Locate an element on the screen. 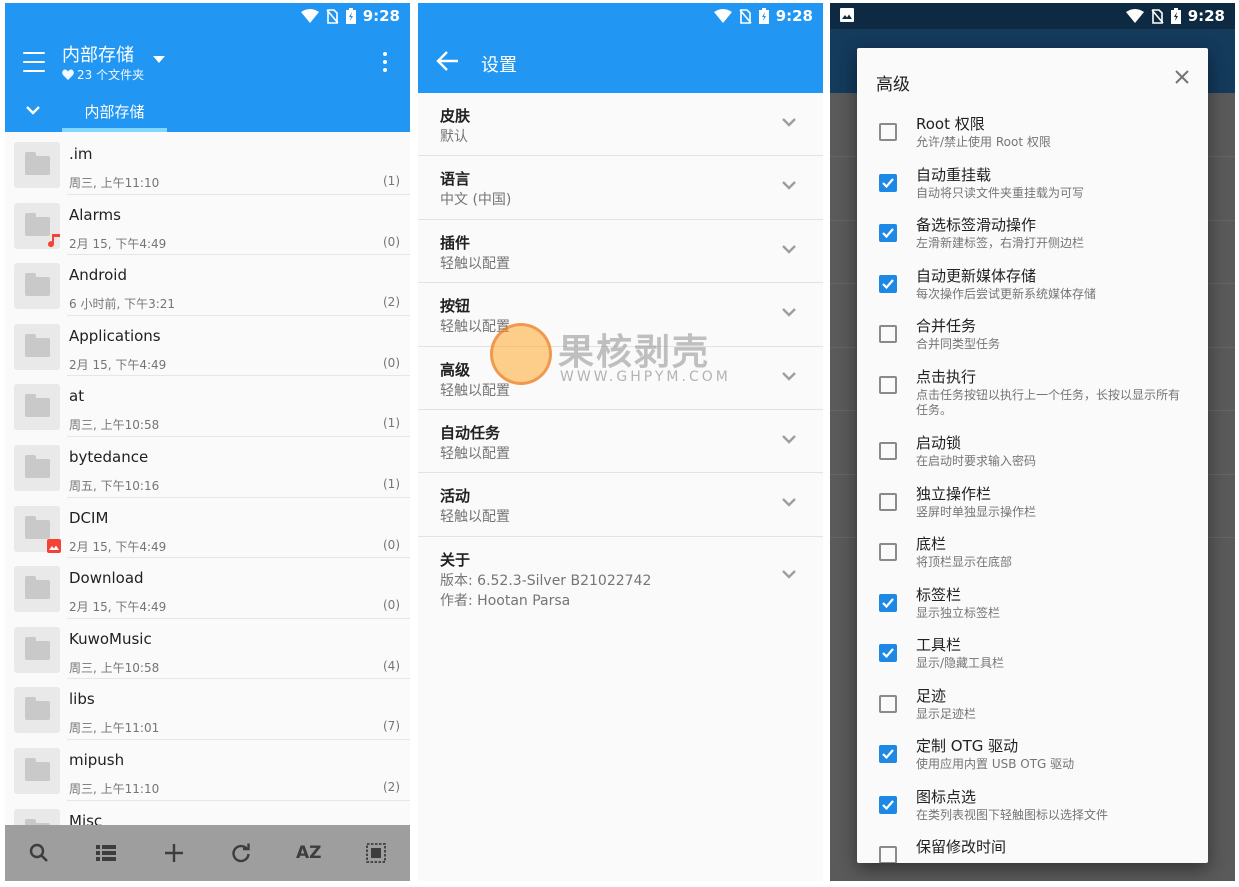 The height and width of the screenshot is (887, 1239). option-alt-tab-swipe: 备选标签滑动操作 左滑新建标签，右滑打开侧边栏 is located at coordinates (1032, 234).